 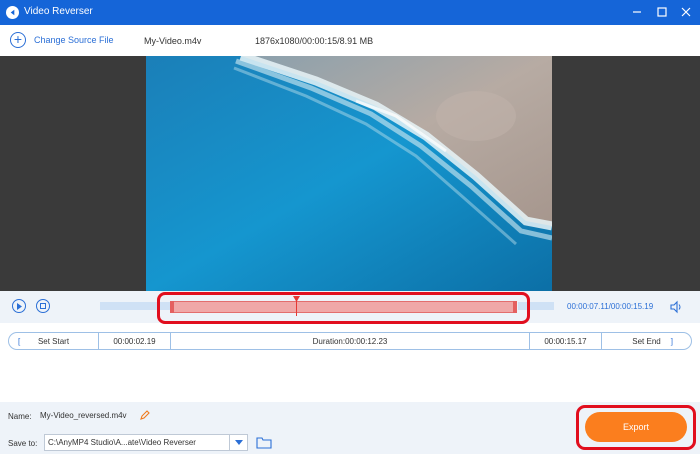 I want to click on start-time-value: 00:00:02.19, so click(x=134, y=341).